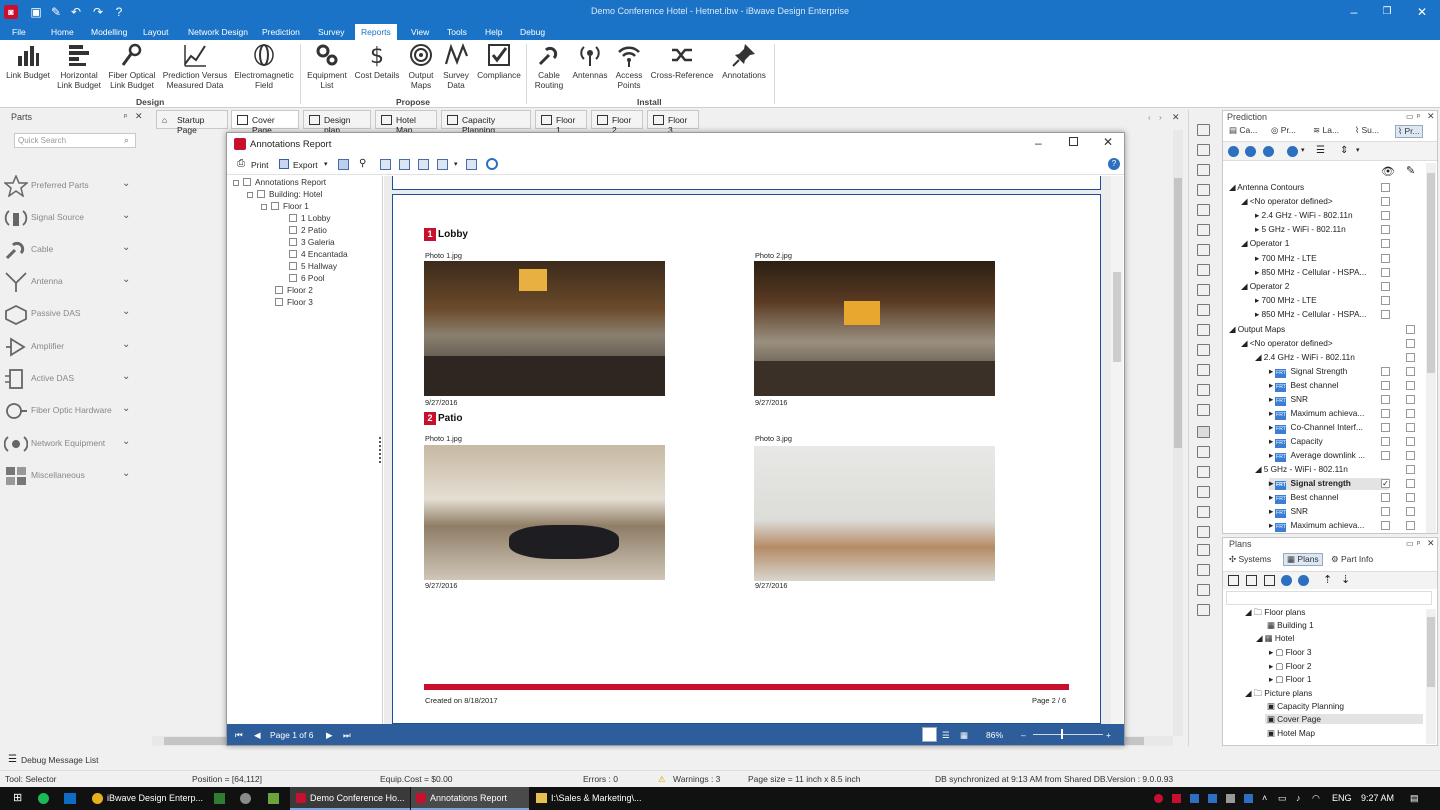 This screenshot has height=810, width=1440. Describe the element at coordinates (1410, 543) in the screenshot. I see `dock-icon: ▭` at that location.